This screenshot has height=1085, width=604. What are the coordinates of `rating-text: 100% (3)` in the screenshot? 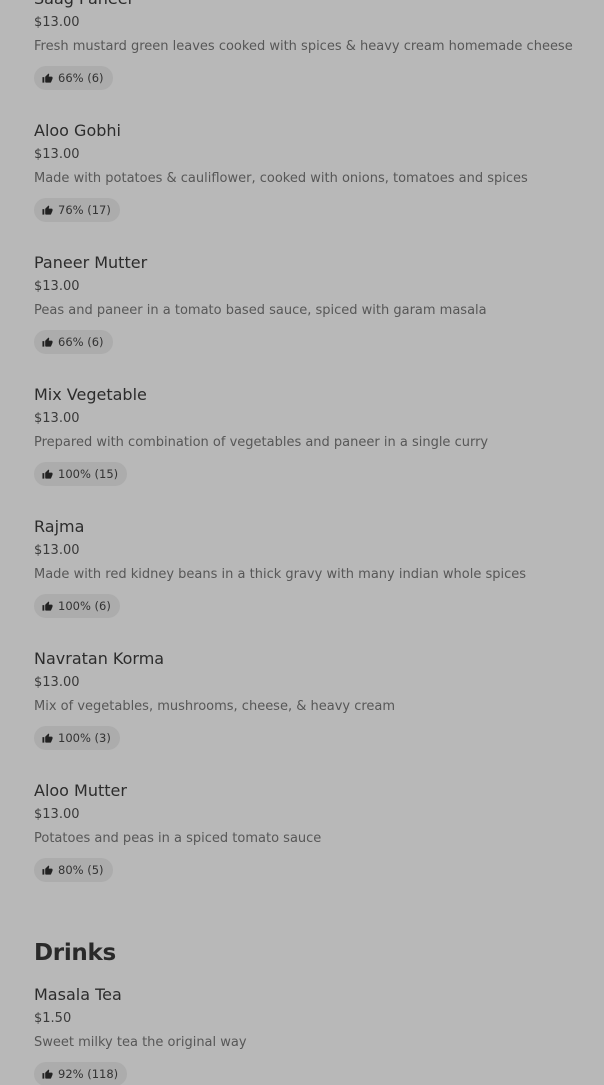 It's located at (84, 738).